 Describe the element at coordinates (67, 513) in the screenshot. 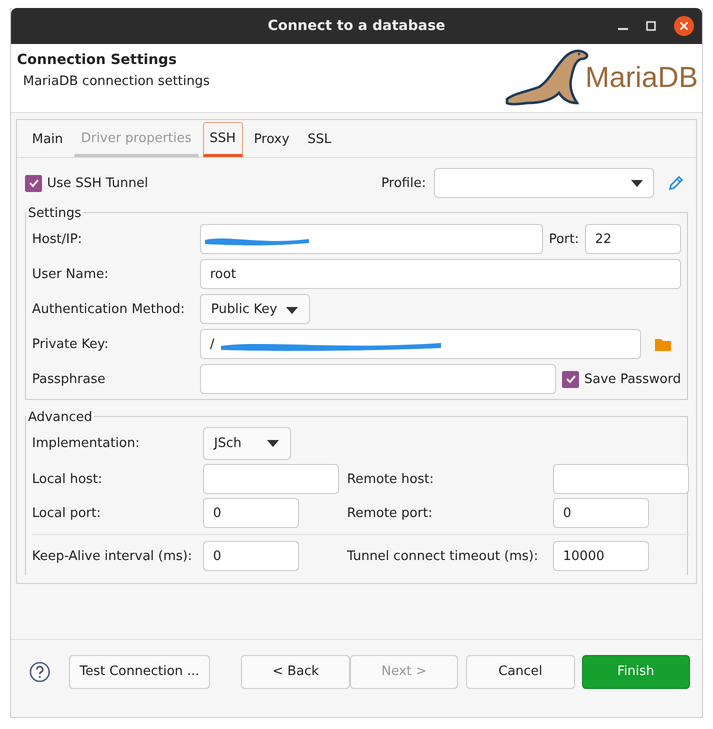

I see `field-label: Local port:` at that location.